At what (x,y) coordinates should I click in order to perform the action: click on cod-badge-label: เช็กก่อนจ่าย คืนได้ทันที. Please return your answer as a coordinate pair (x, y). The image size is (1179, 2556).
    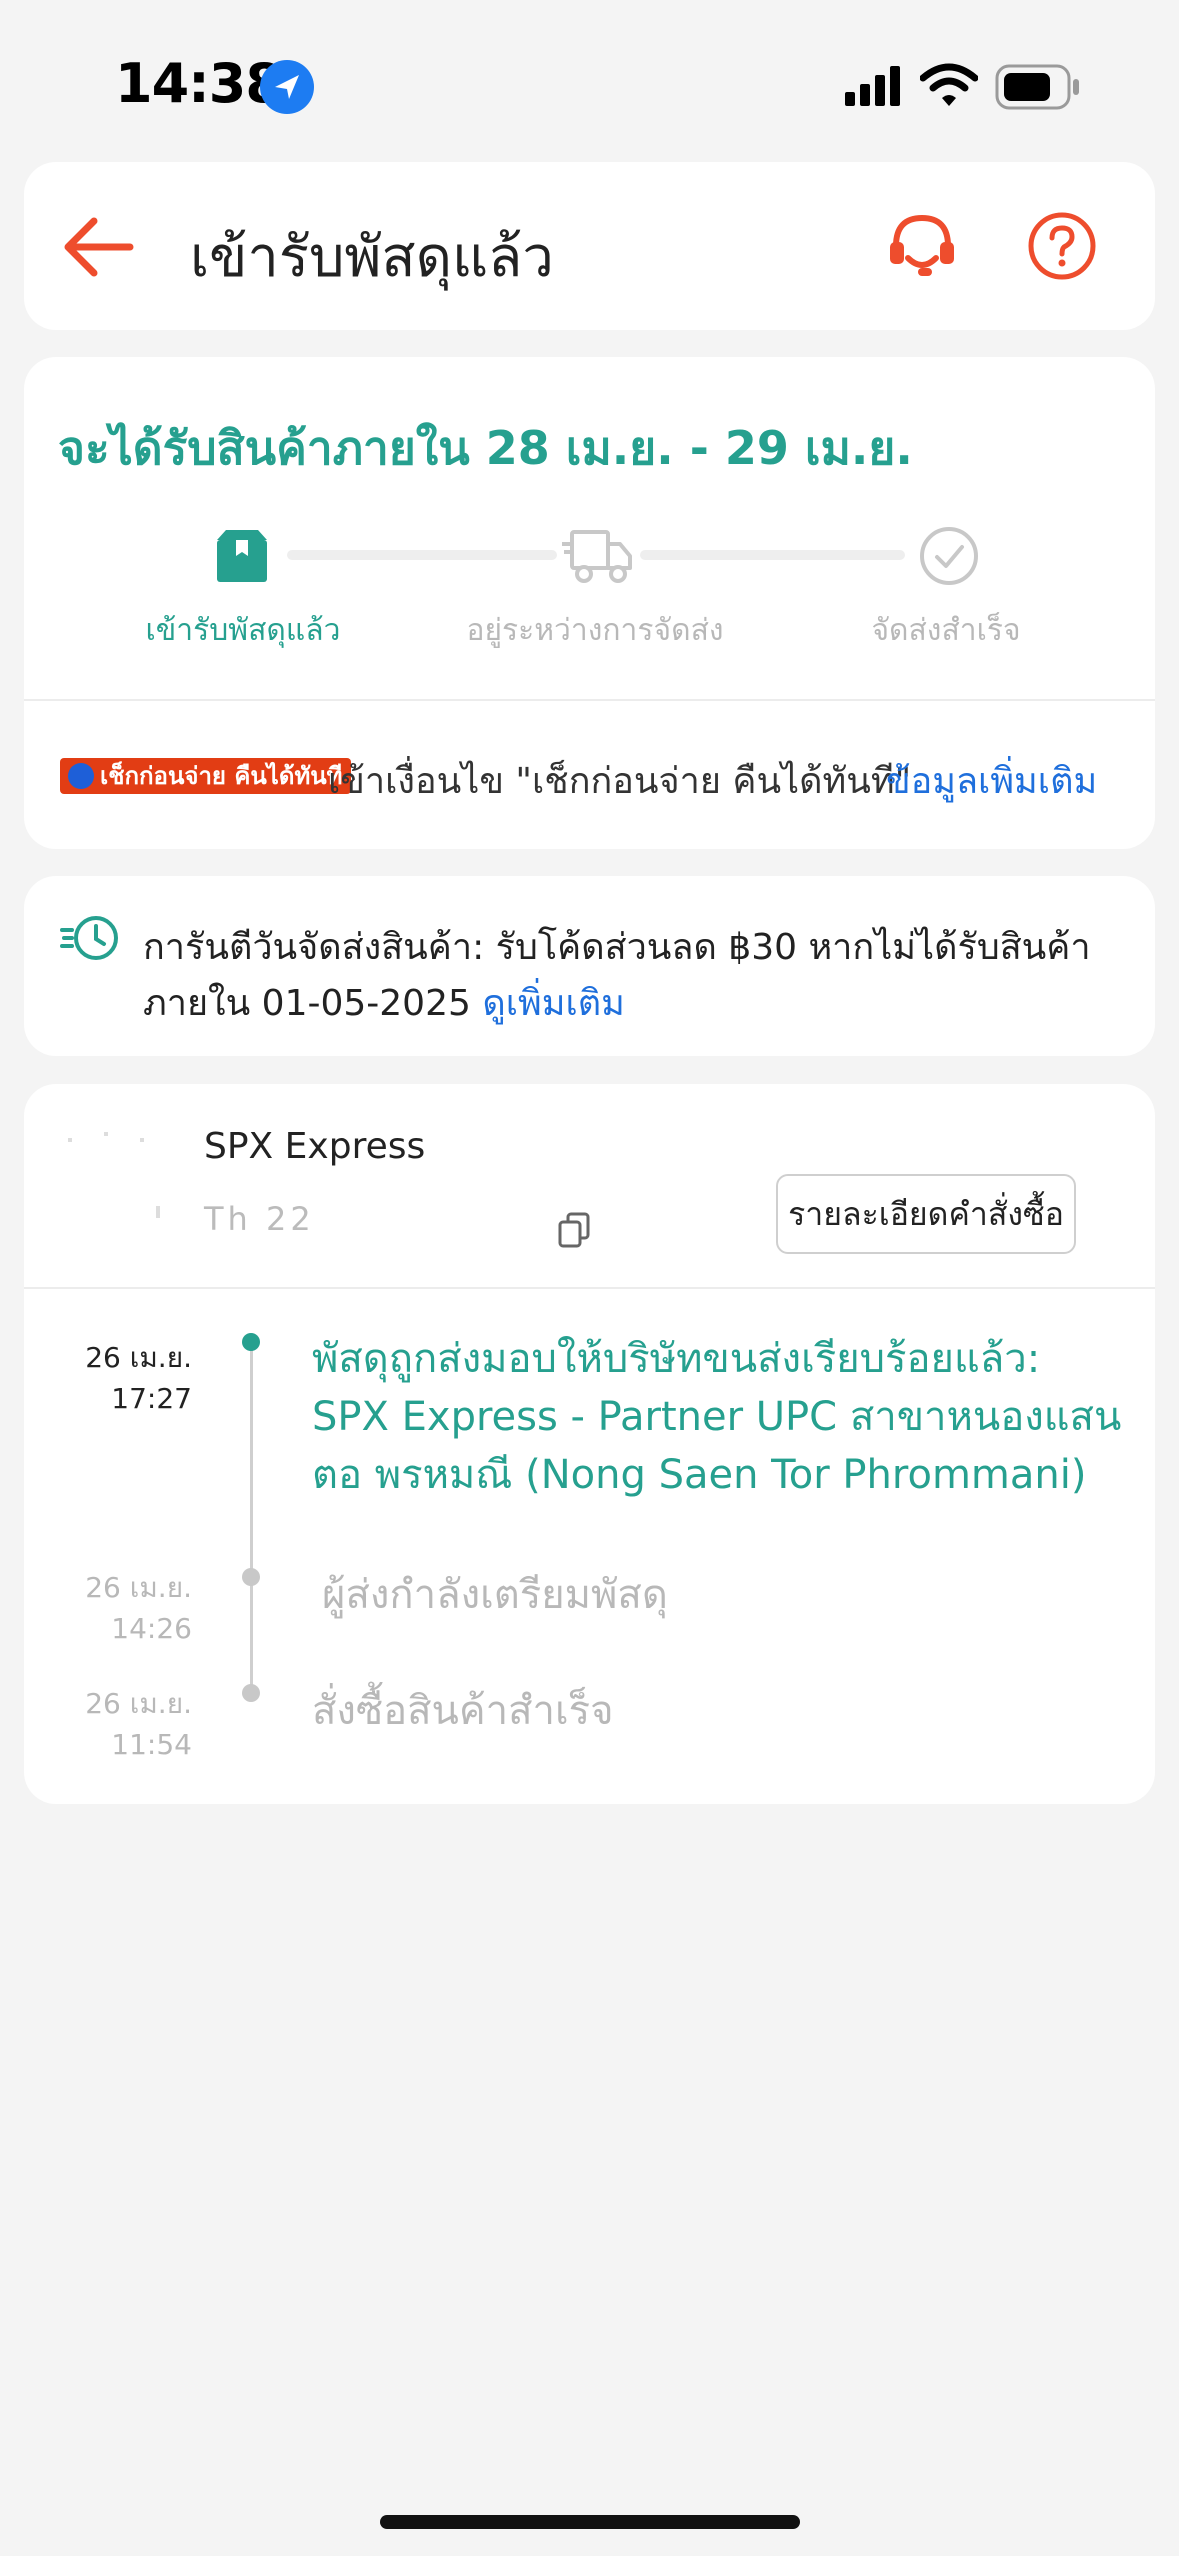
    Looking at the image, I should click on (221, 776).